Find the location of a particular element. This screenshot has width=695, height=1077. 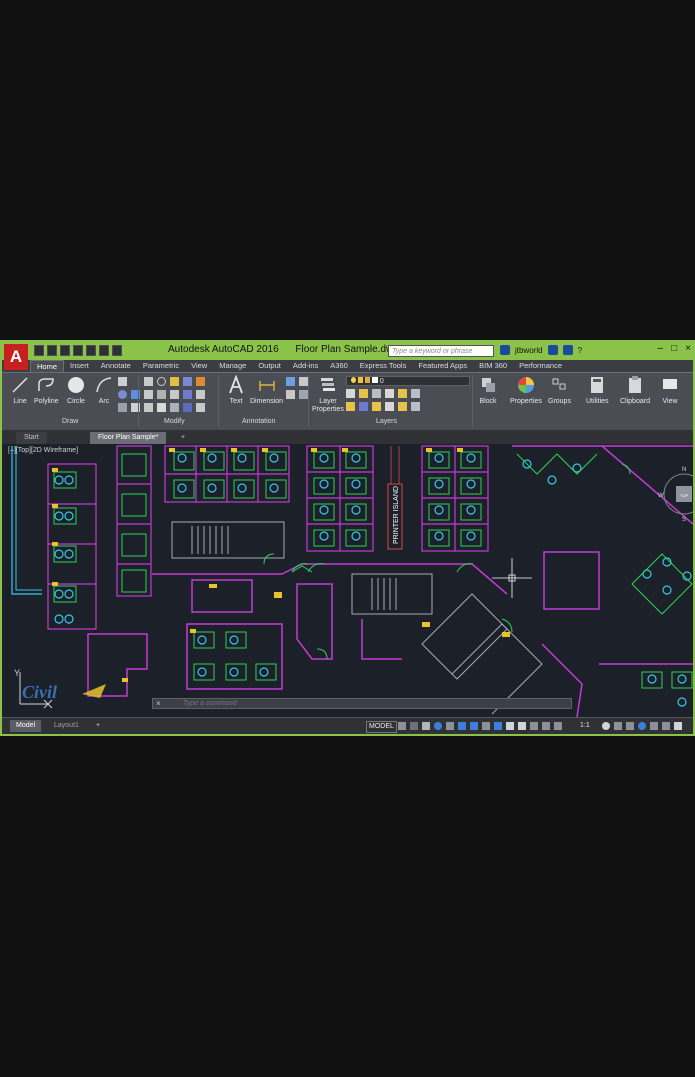

compass-south: S is located at coordinates (684, 520).